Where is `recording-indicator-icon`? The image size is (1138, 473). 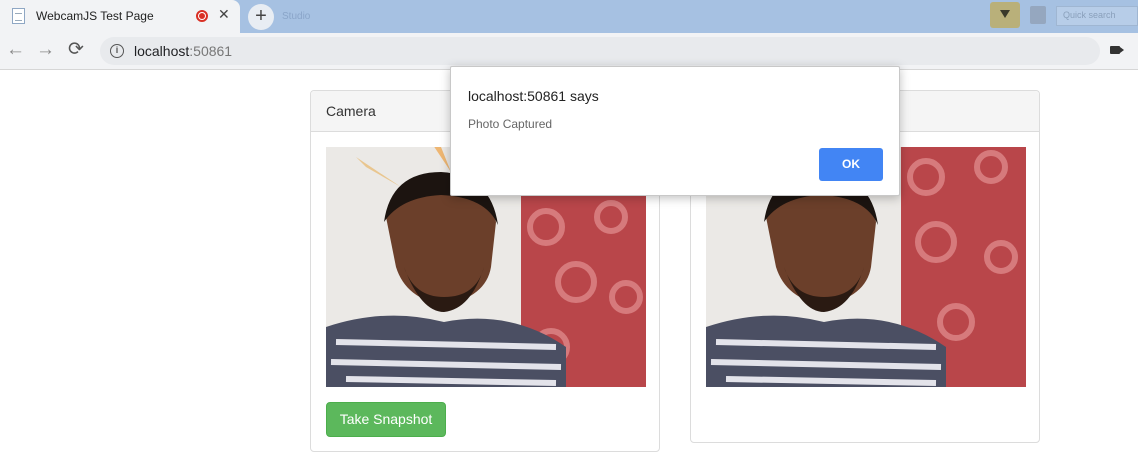 recording-indicator-icon is located at coordinates (202, 16).